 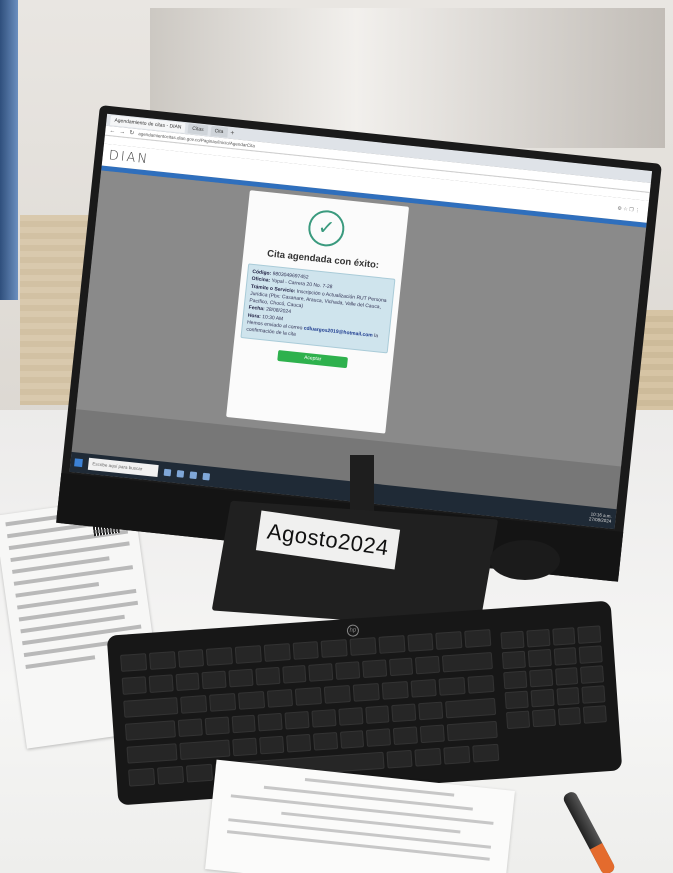 I want to click on dian-logo: DIAN, so click(x=129, y=157).